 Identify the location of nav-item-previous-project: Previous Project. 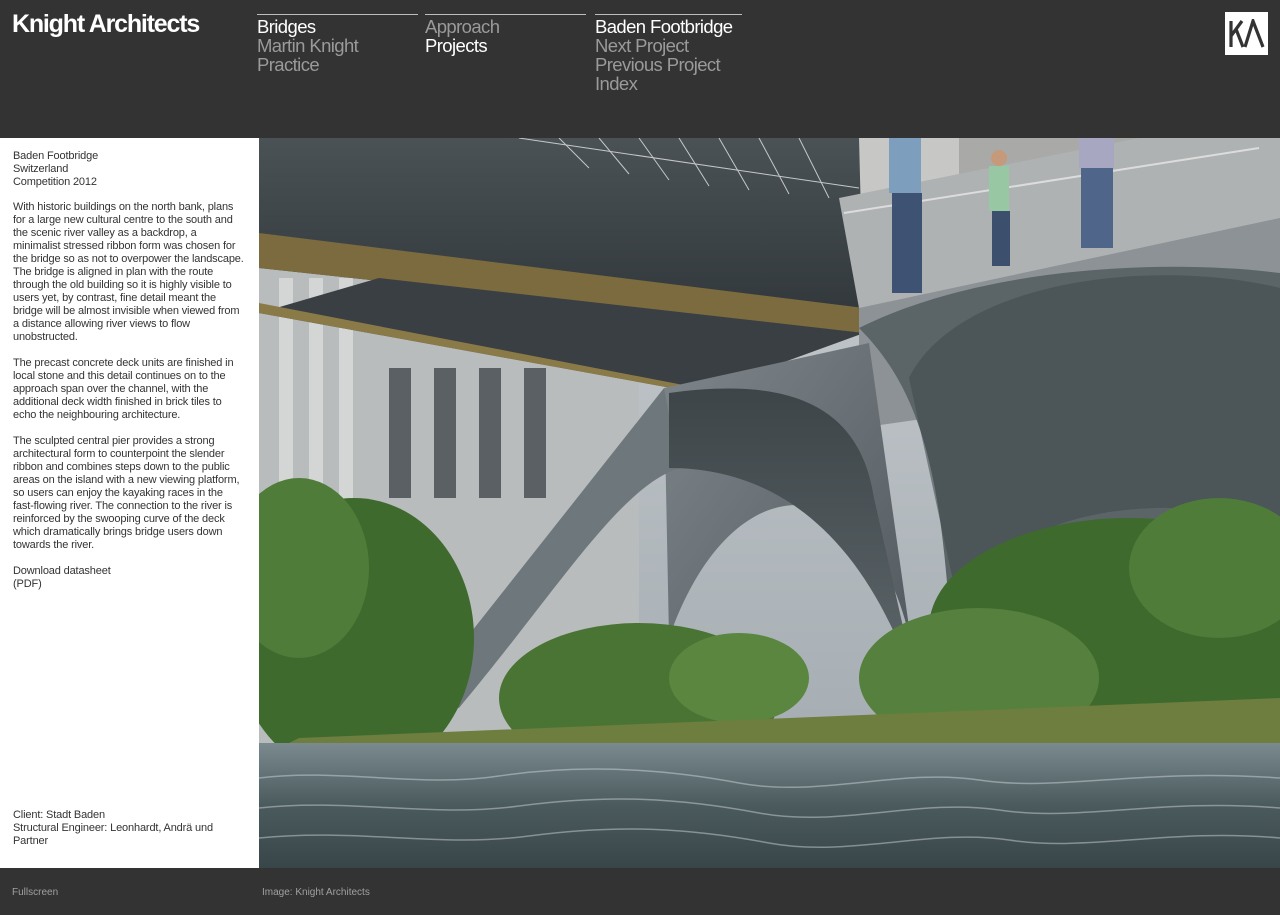
(668, 64).